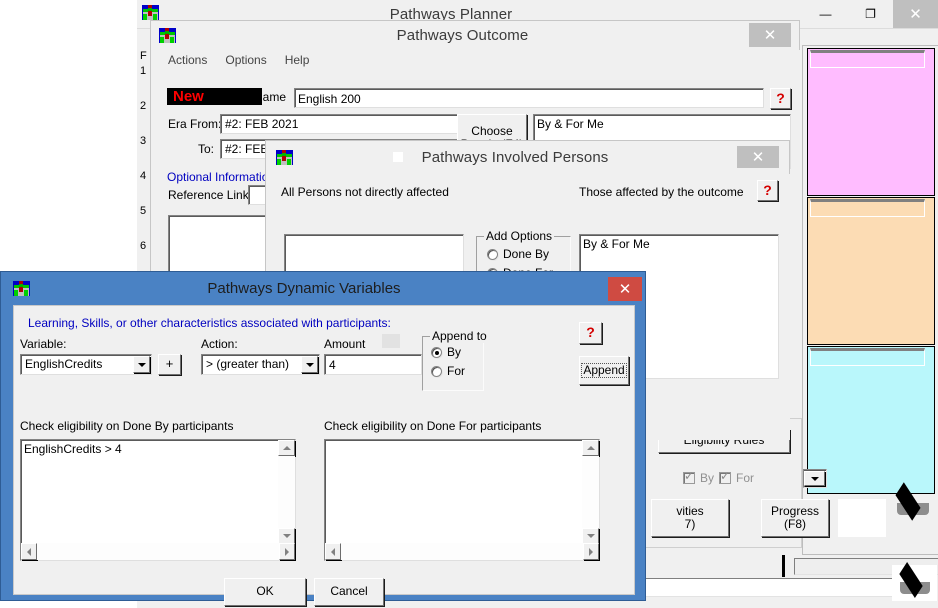  Describe the element at coordinates (519, 236) in the screenshot. I see `add-options-title: Add Options` at that location.